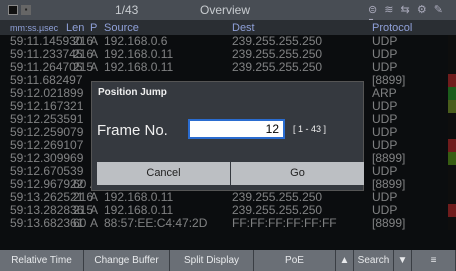 This screenshot has height=271, width=456. What do you see at coordinates (26, 10) in the screenshot?
I see `page-badge-icon: ▪` at bounding box center [26, 10].